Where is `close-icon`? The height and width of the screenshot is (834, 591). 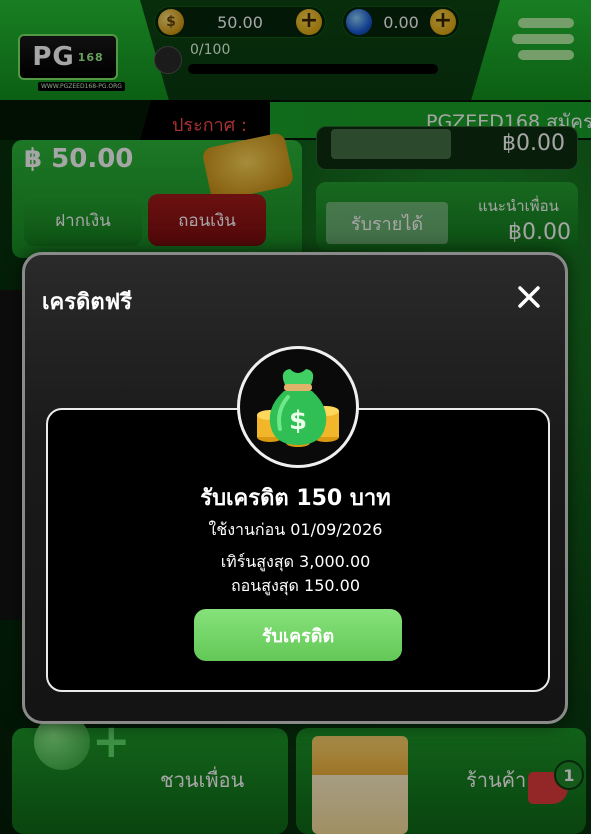
close-icon is located at coordinates (529, 297).